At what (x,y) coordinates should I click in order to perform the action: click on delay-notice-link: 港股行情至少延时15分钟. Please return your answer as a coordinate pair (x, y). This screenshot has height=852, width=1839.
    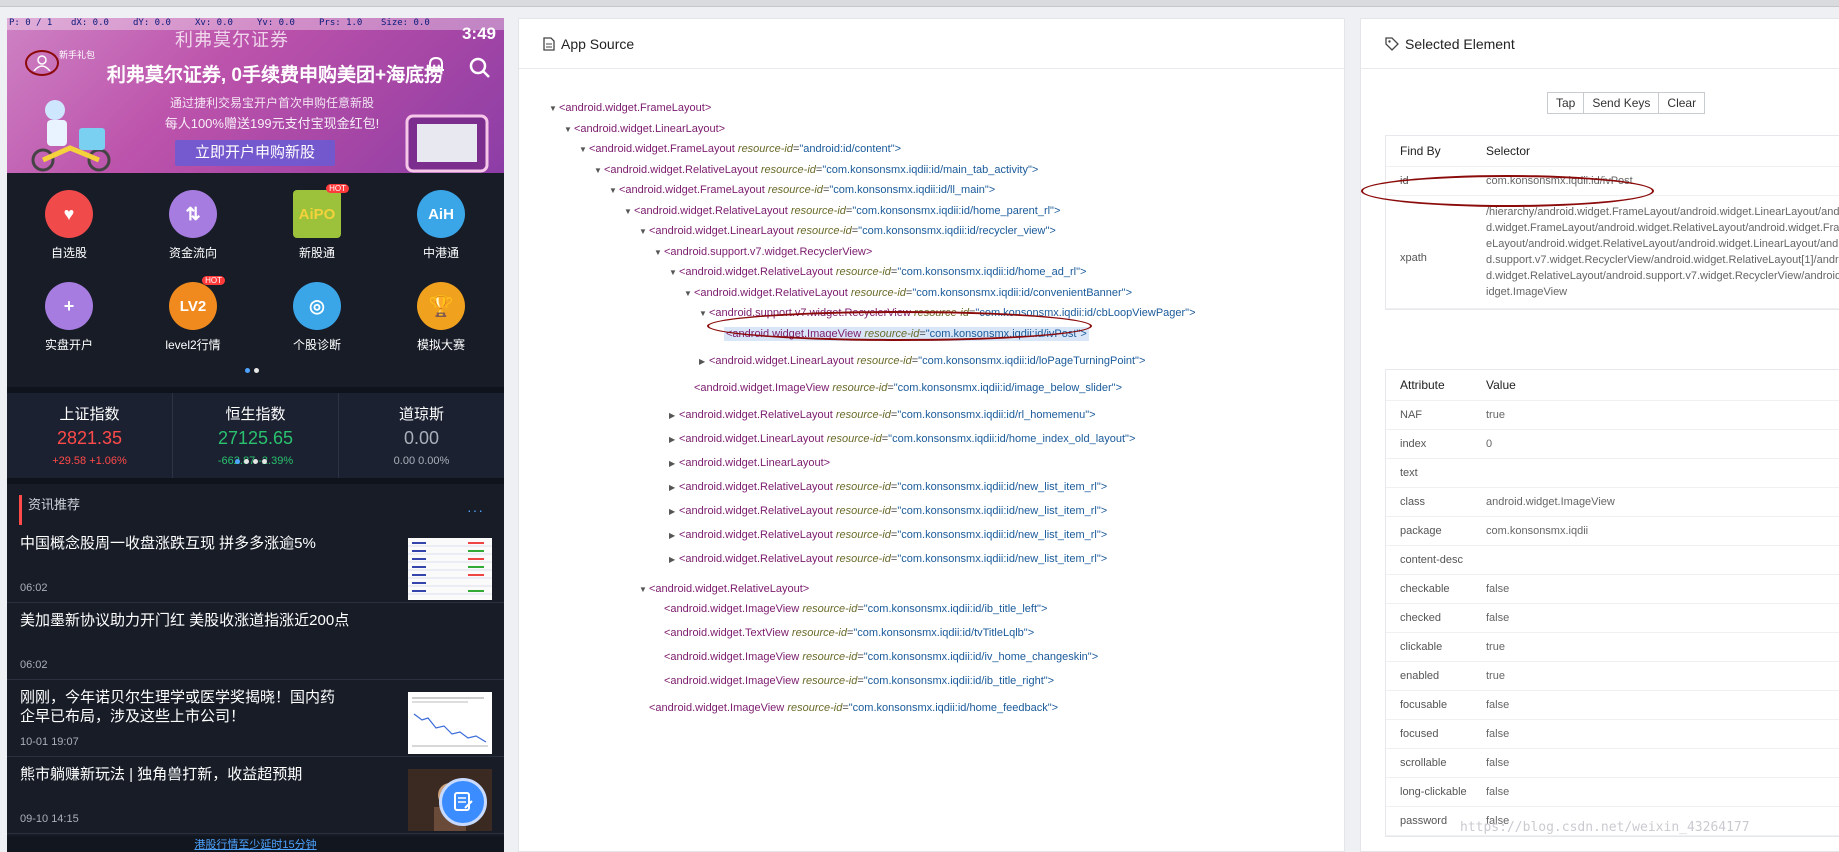
    Looking at the image, I should click on (255, 845).